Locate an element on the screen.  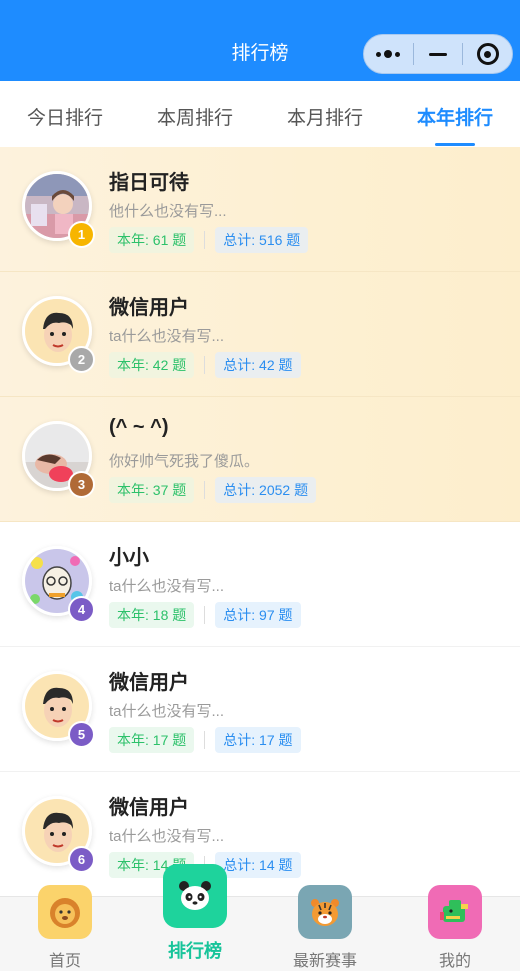
total-count-tag: 总计: 17 题 is located at coordinates (258, 740).